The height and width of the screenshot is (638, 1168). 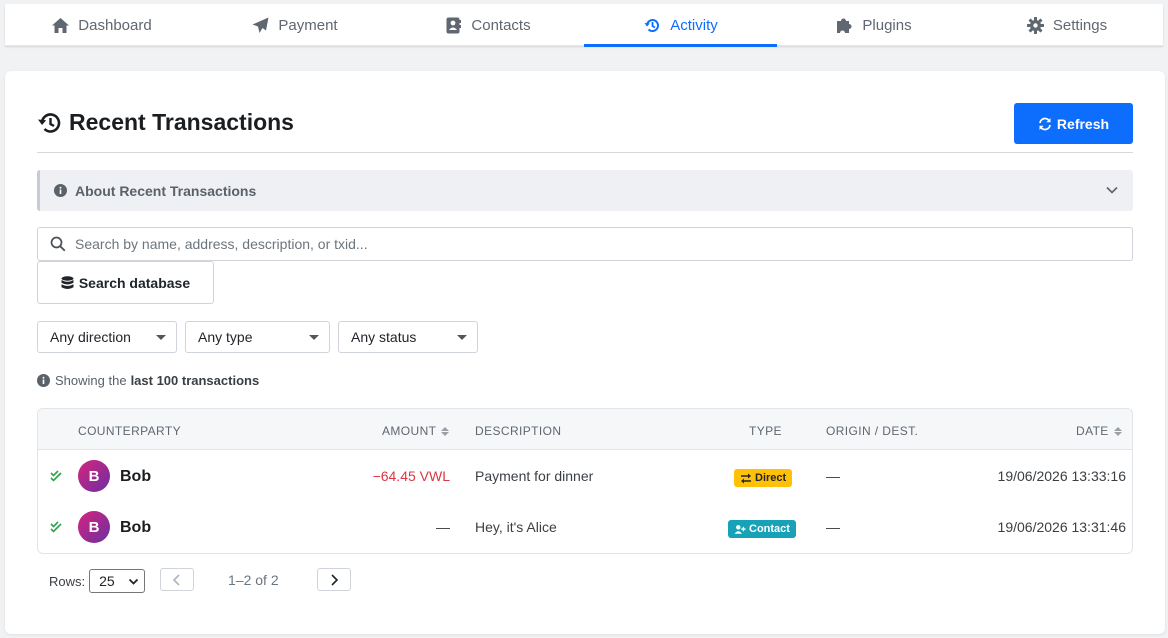 What do you see at coordinates (1035, 25) in the screenshot?
I see `gear-icon` at bounding box center [1035, 25].